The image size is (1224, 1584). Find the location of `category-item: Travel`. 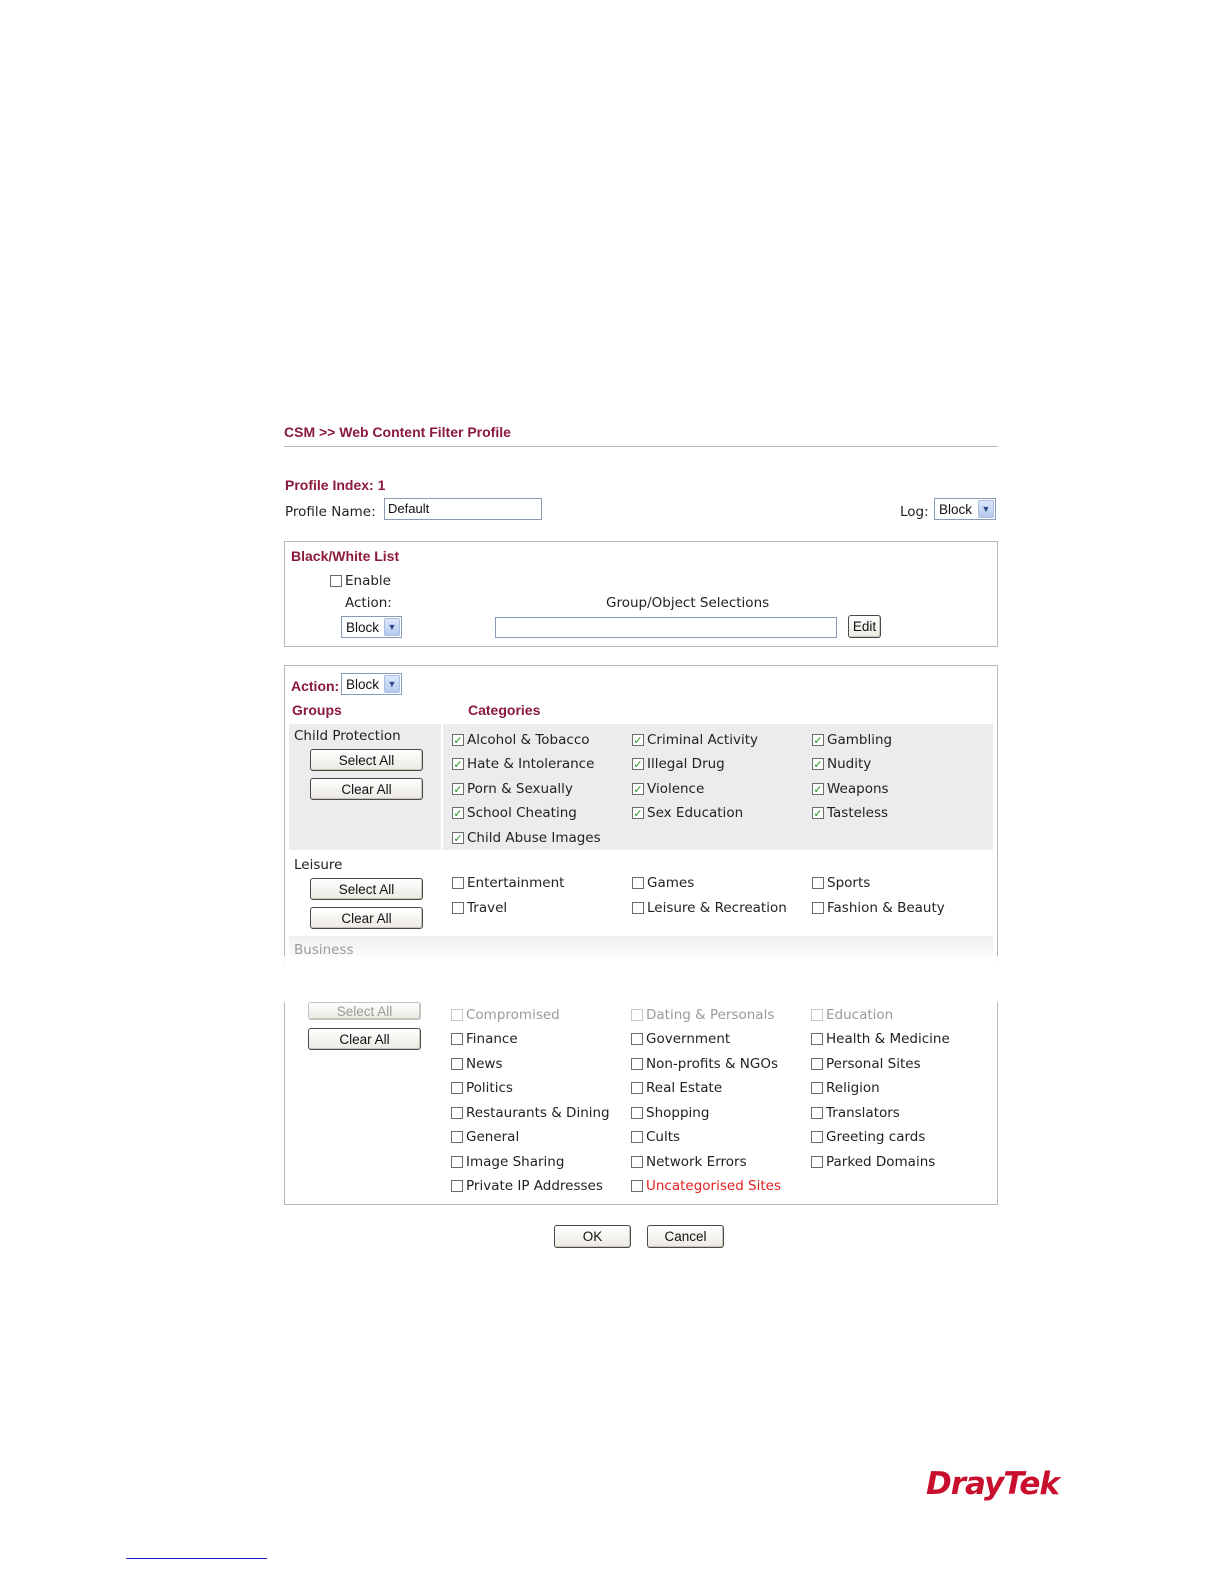

category-item: Travel is located at coordinates (479, 908).